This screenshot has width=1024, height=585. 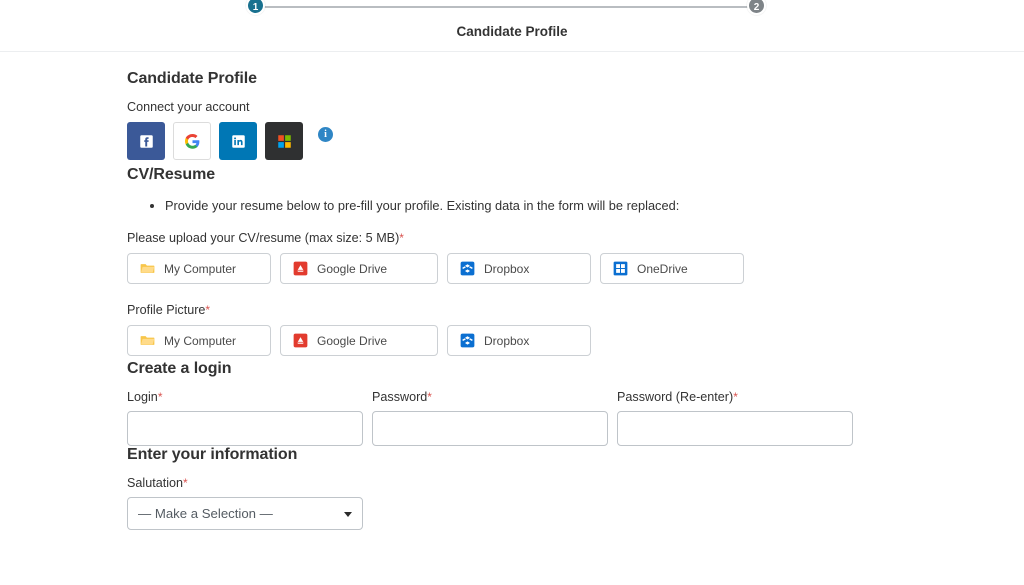 I want to click on stepper-track: 1 2, so click(x=506, y=11).